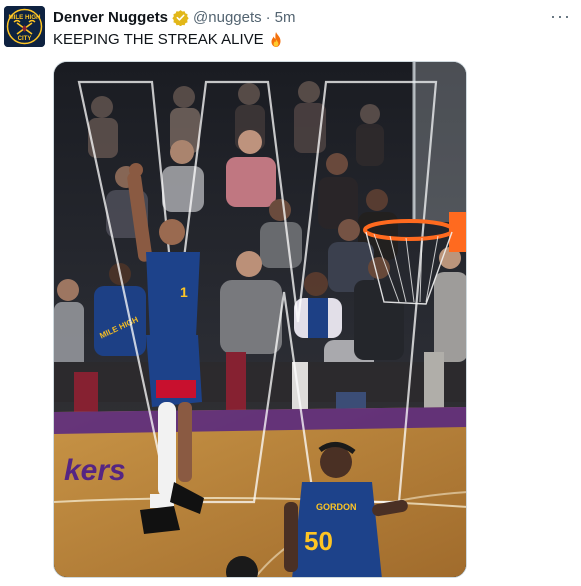  Describe the element at coordinates (25, 39) in the screenshot. I see `logo-text-bottom: CITY` at that location.